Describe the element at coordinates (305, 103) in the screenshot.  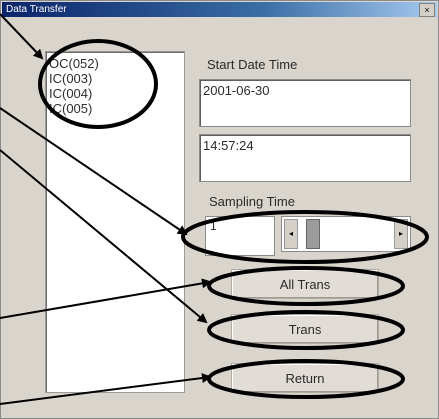
I see `start-date-field: 2001-06-30` at that location.